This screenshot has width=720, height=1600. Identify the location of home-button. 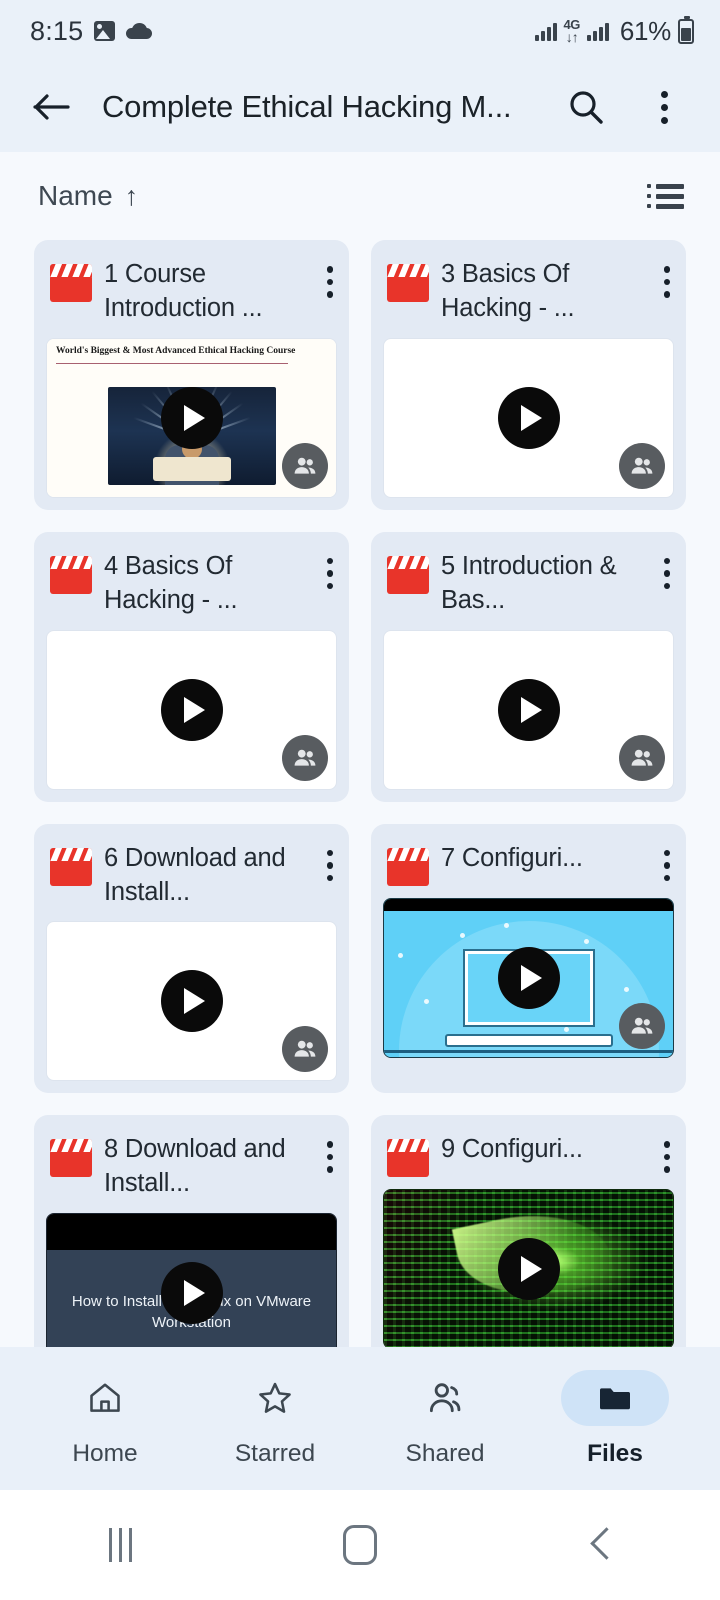
(360, 1545).